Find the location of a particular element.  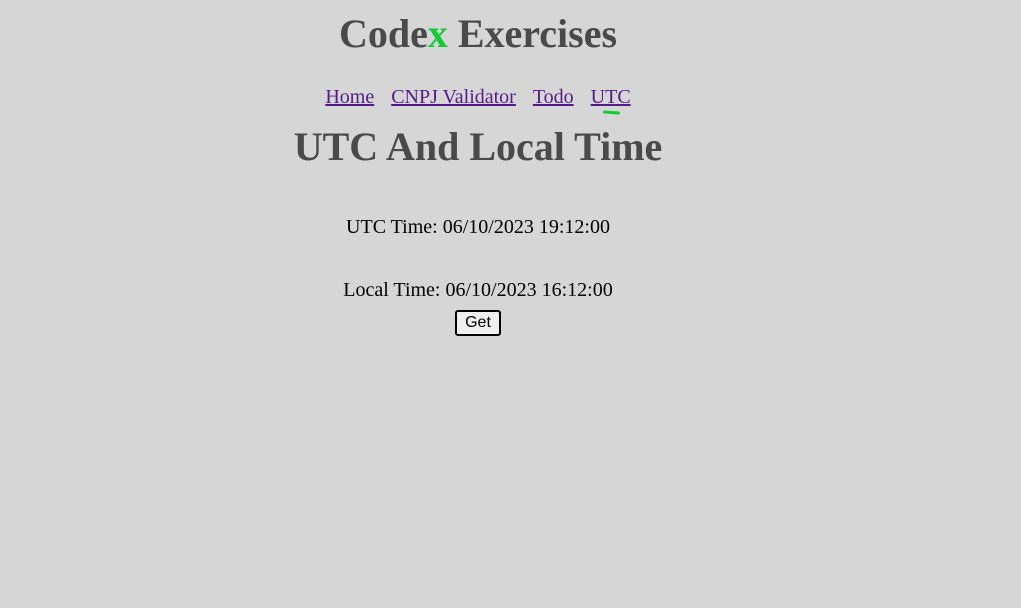

brand-suffix: Exercises is located at coordinates (532, 33).